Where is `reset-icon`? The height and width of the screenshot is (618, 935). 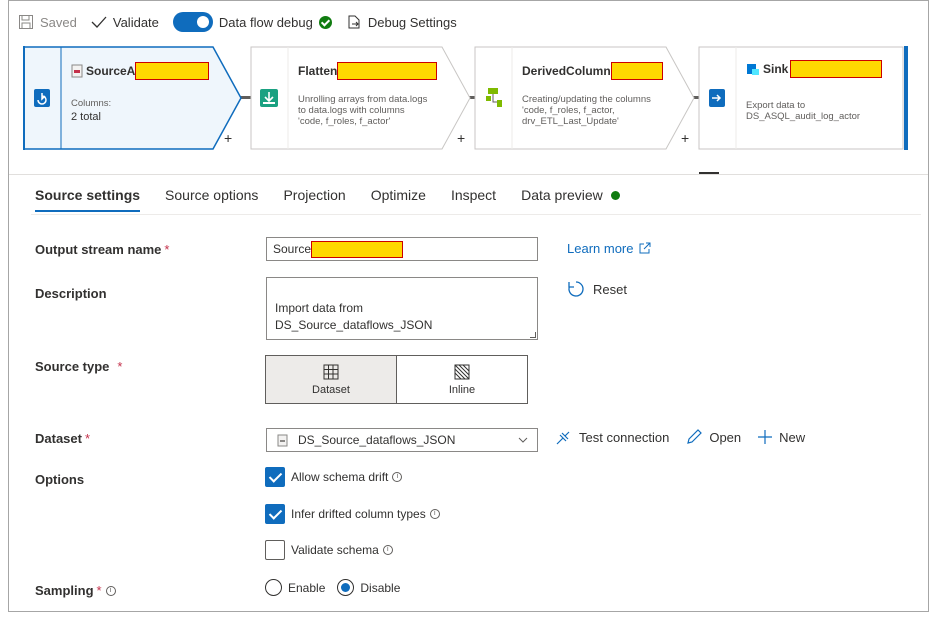 reset-icon is located at coordinates (576, 289).